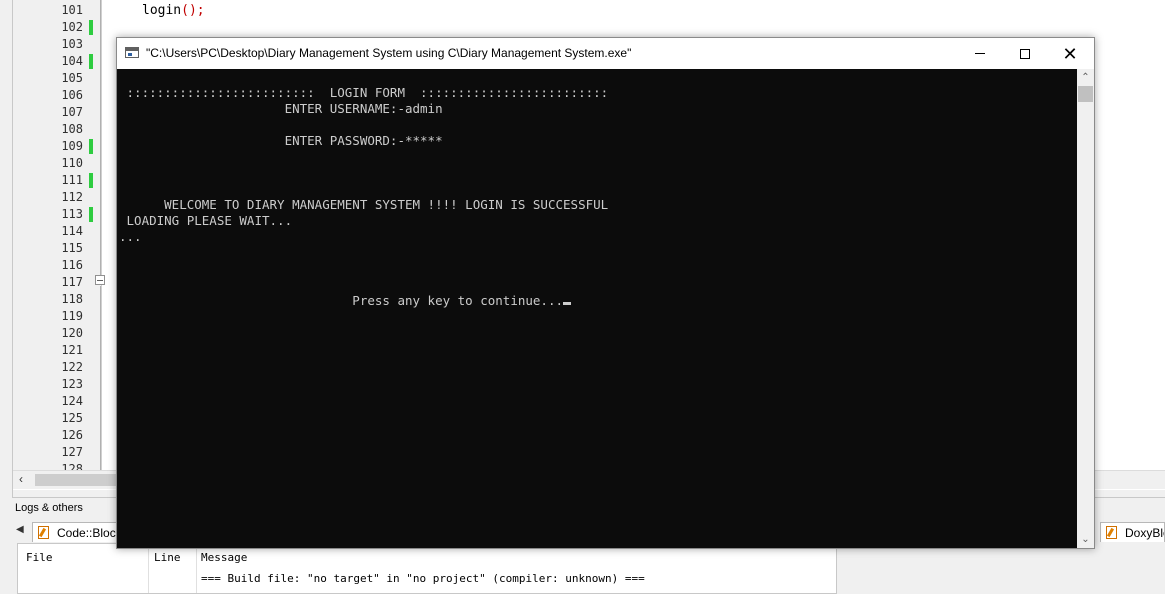  I want to click on line-number: 111, so click(72, 180).